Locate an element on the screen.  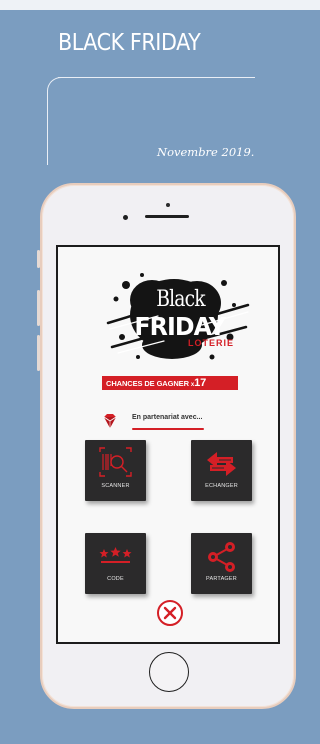
partner-underline is located at coordinates (168, 429).